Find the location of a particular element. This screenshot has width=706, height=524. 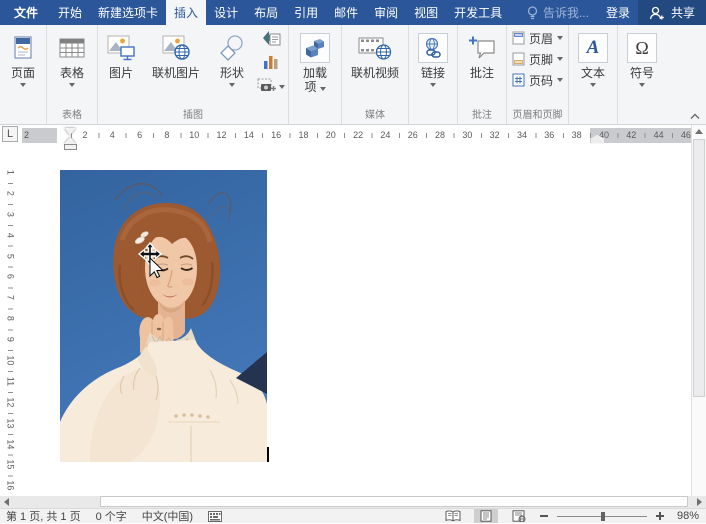

text-button: A 文本 is located at coordinates (593, 56).